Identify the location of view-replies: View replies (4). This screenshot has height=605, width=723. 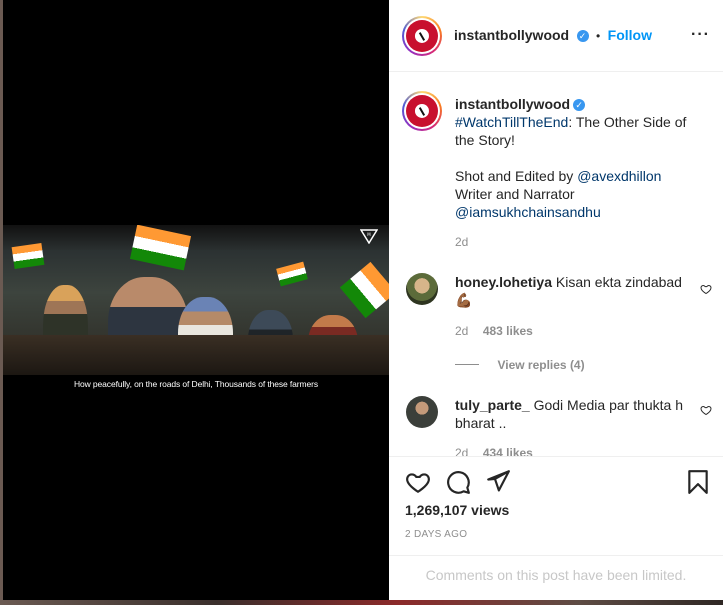
(520, 365).